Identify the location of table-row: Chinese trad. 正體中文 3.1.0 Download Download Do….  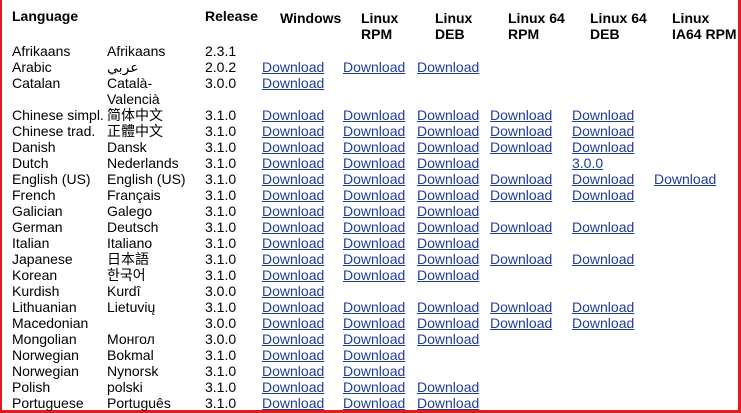
(370, 131).